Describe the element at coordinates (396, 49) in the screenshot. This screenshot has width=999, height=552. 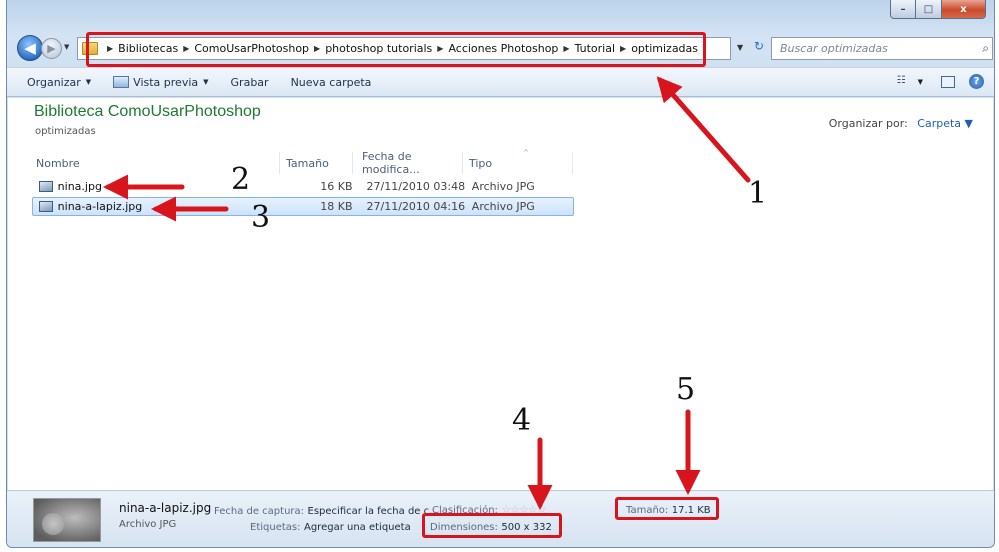
I see `address-highlight-box` at that location.